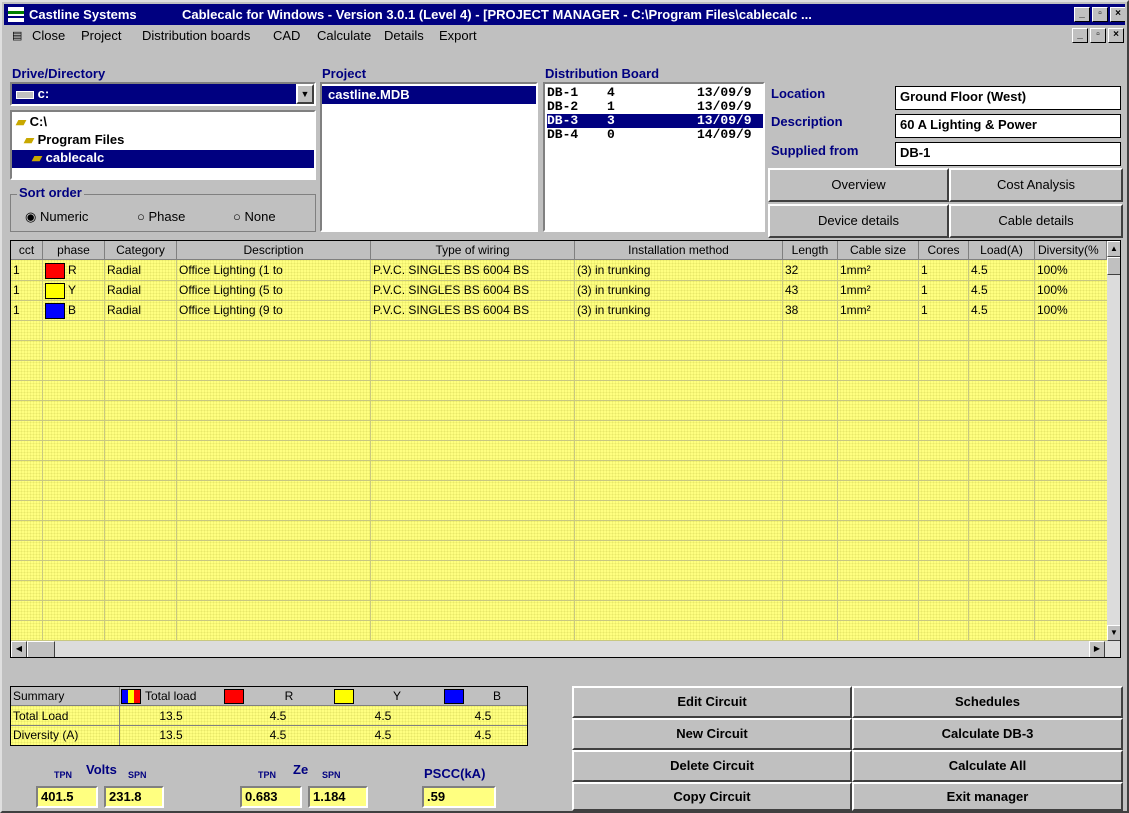  What do you see at coordinates (987, 702) in the screenshot?
I see `schedules-button: Schedules` at bounding box center [987, 702].